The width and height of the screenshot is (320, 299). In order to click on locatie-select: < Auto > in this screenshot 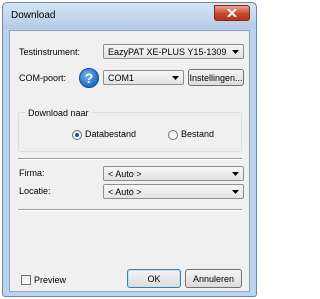, I will do `click(173, 191)`.